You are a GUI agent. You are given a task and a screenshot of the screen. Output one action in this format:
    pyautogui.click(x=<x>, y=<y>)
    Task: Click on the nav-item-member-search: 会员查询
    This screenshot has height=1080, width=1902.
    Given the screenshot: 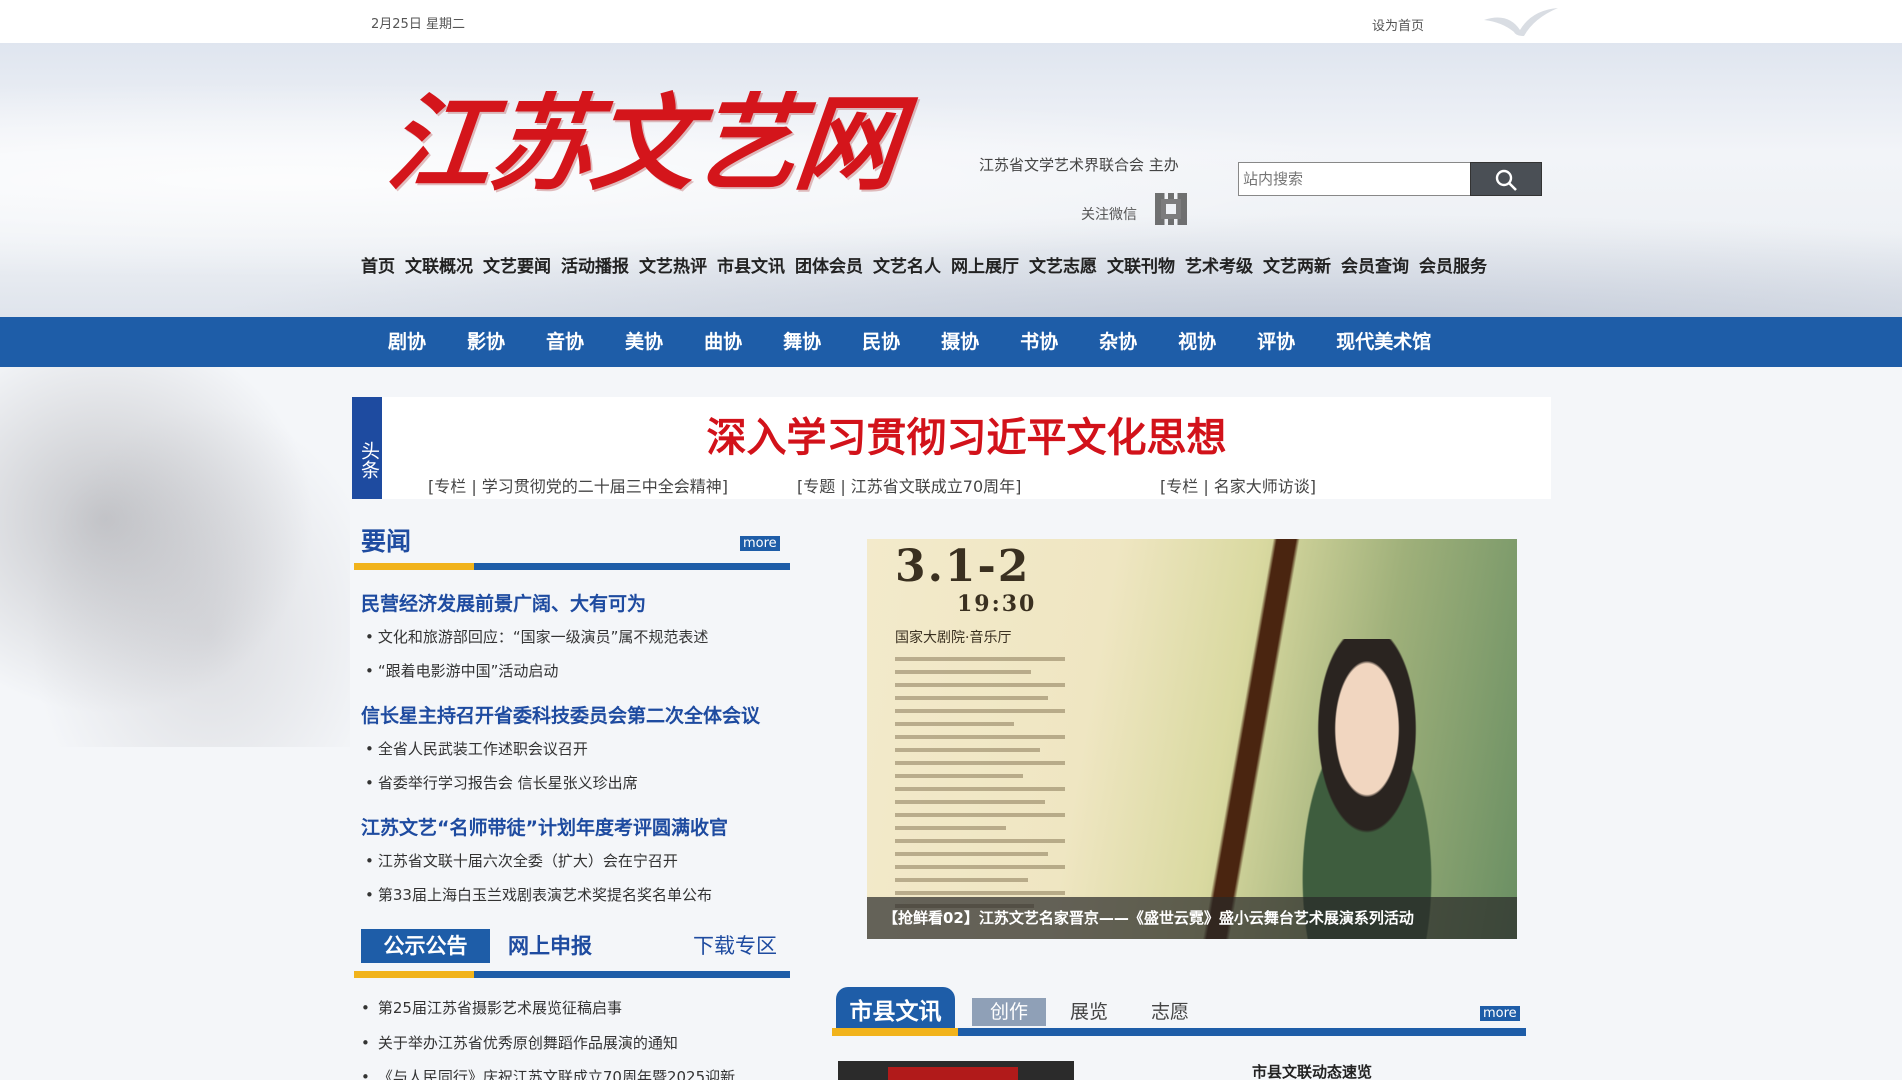 What is the action you would take?
    pyautogui.click(x=1375, y=264)
    